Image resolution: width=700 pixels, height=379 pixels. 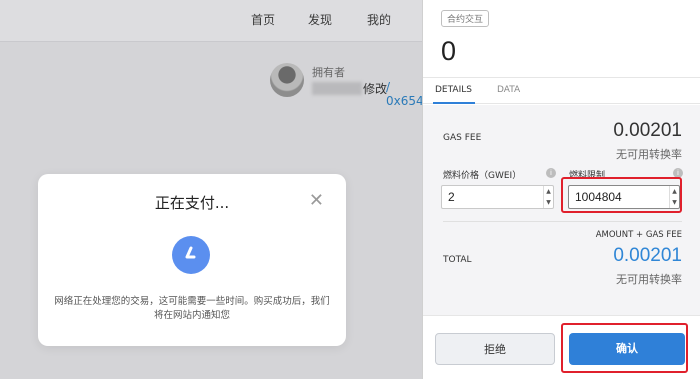 What do you see at coordinates (482, 176) in the screenshot?
I see `gas-price-label: 燃料价格（GWEI）` at bounding box center [482, 176].